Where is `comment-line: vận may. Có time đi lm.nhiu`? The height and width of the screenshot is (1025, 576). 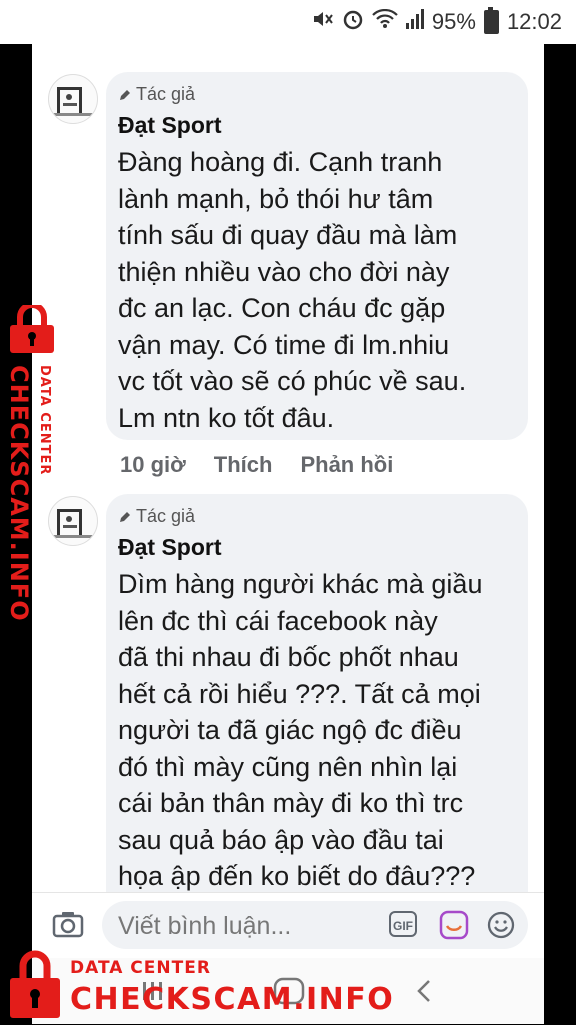
comment-line: vận may. Có time đi lm.nhiu is located at coordinates (284, 344).